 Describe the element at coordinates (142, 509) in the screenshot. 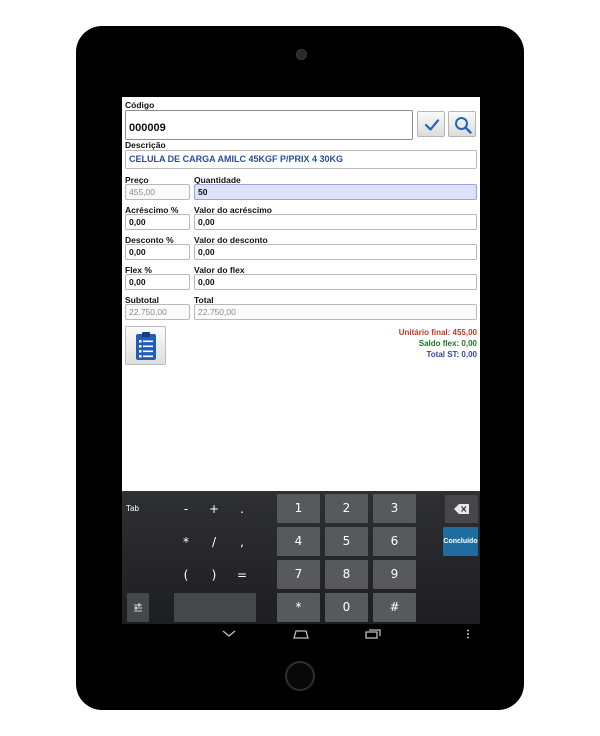

I see `key-tab: Tab` at that location.